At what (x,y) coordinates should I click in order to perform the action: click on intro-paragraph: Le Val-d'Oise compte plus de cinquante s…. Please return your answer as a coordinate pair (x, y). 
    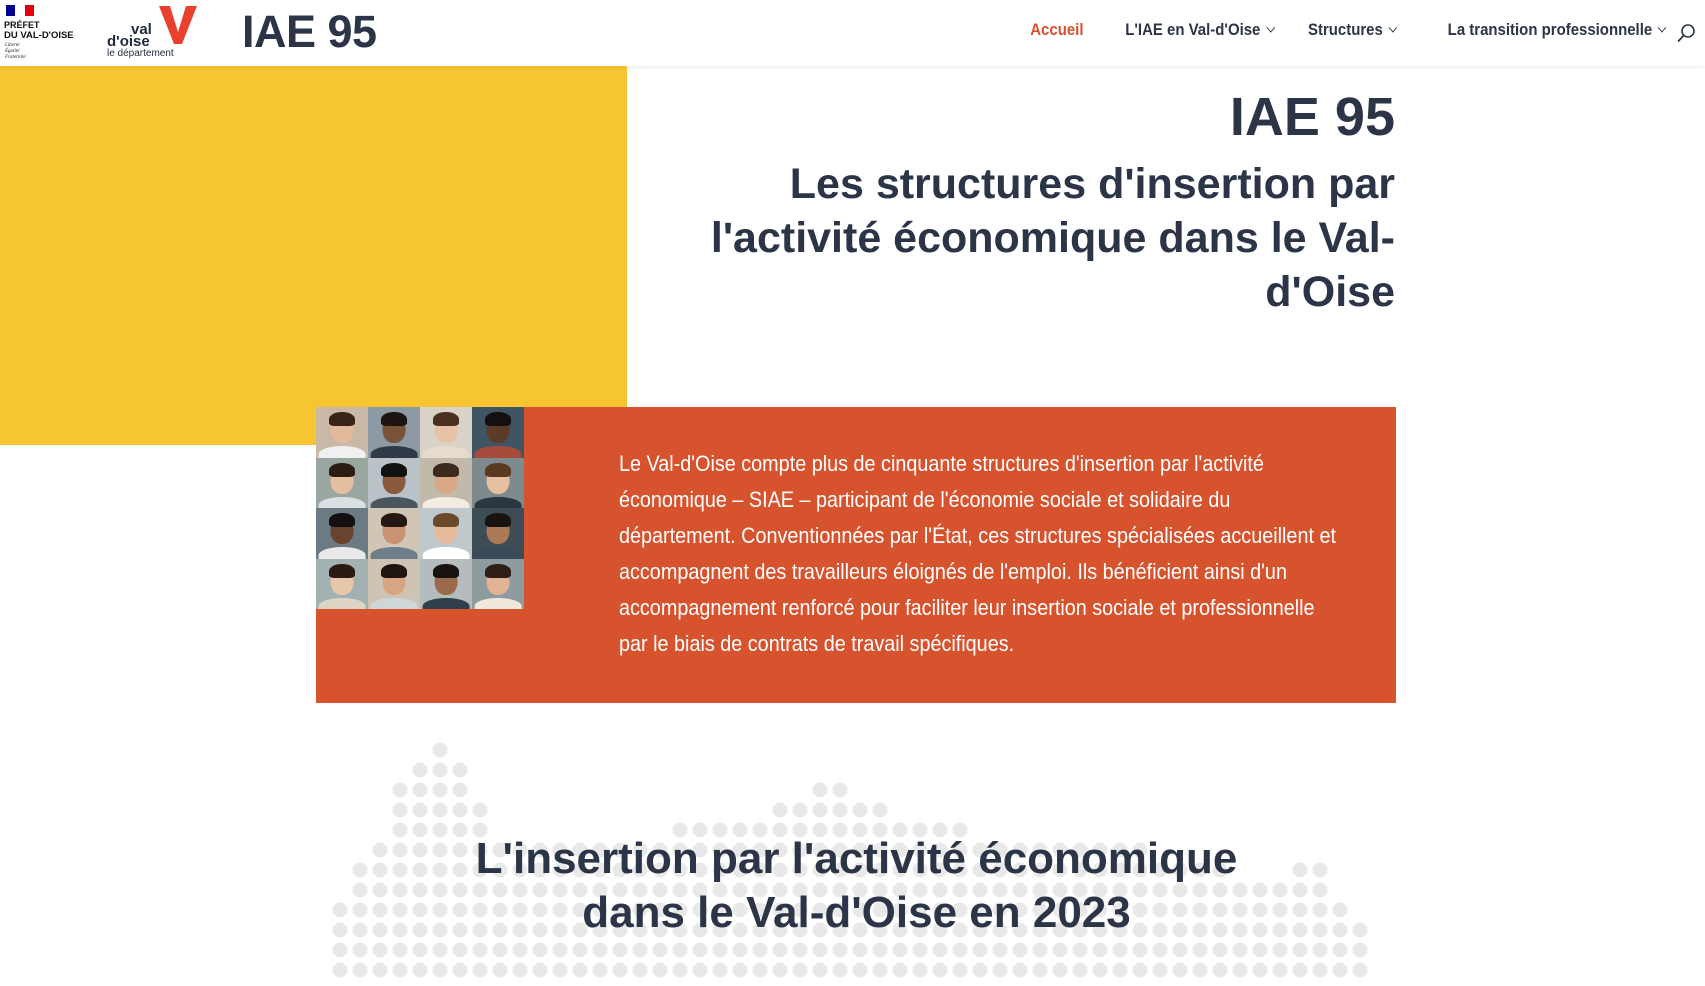
    Looking at the image, I should click on (977, 553).